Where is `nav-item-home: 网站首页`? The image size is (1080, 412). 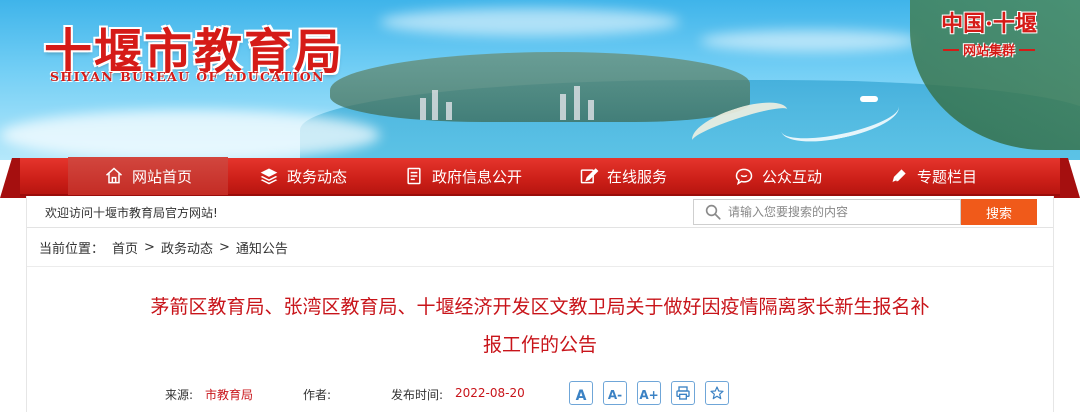
nav-item-home: 网站首页 is located at coordinates (148, 176).